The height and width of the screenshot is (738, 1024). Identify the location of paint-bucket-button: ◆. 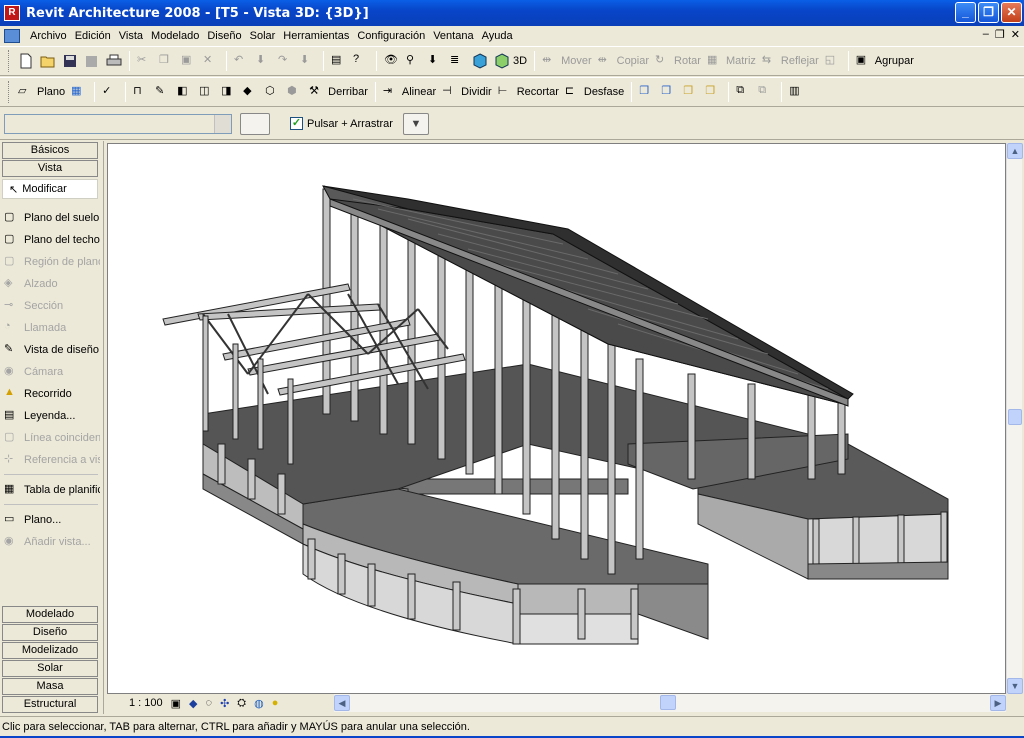
(251, 92).